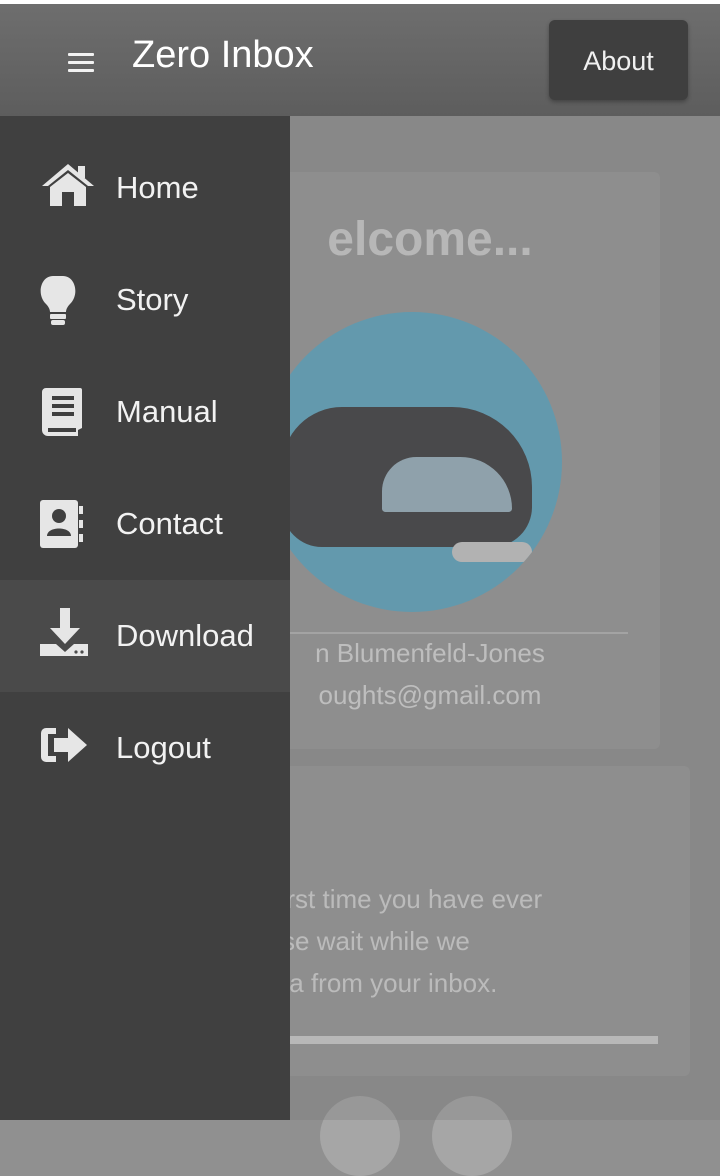 The height and width of the screenshot is (1176, 720). Describe the element at coordinates (163, 747) in the screenshot. I see `drawer-item-label: Logout` at that location.